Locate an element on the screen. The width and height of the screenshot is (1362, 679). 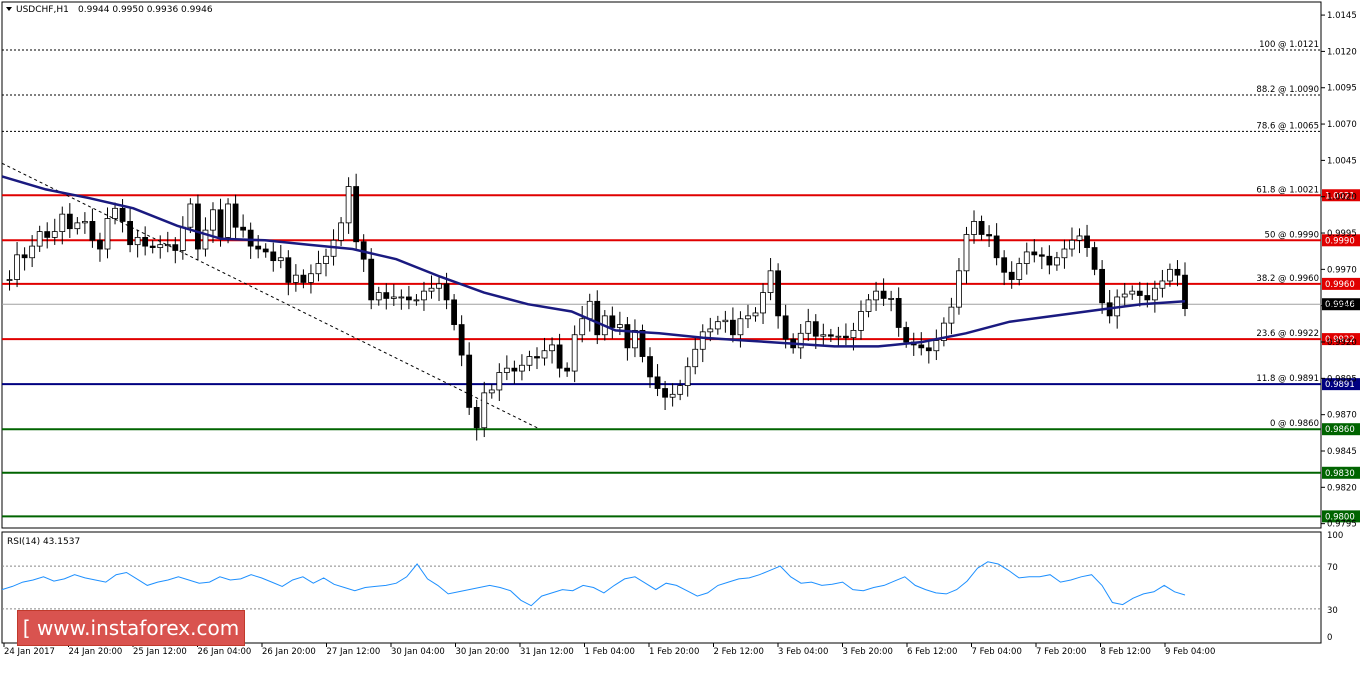
time-tick-label: 24 Jan 20:00 is located at coordinates (96, 652).